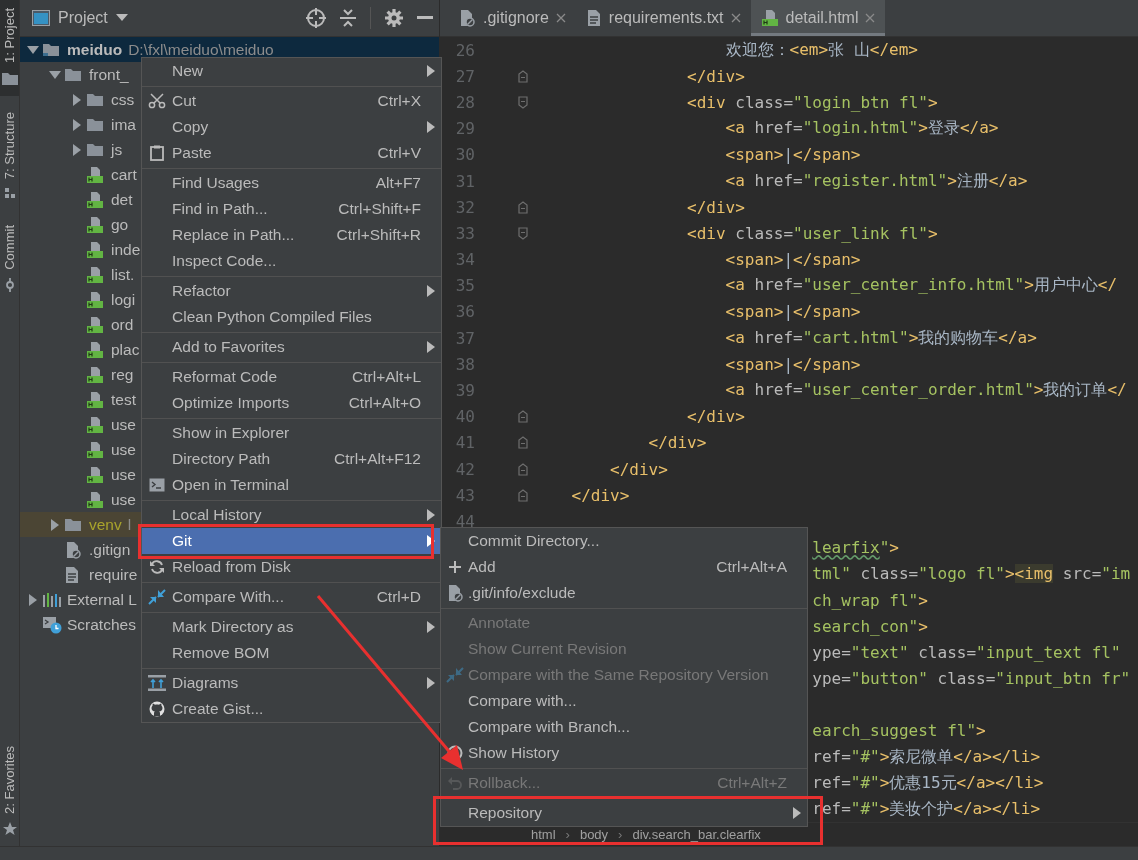 Image resolution: width=1138 pixels, height=860 pixels. What do you see at coordinates (465, 207) in the screenshot?
I see `line-number: 32` at bounding box center [465, 207].